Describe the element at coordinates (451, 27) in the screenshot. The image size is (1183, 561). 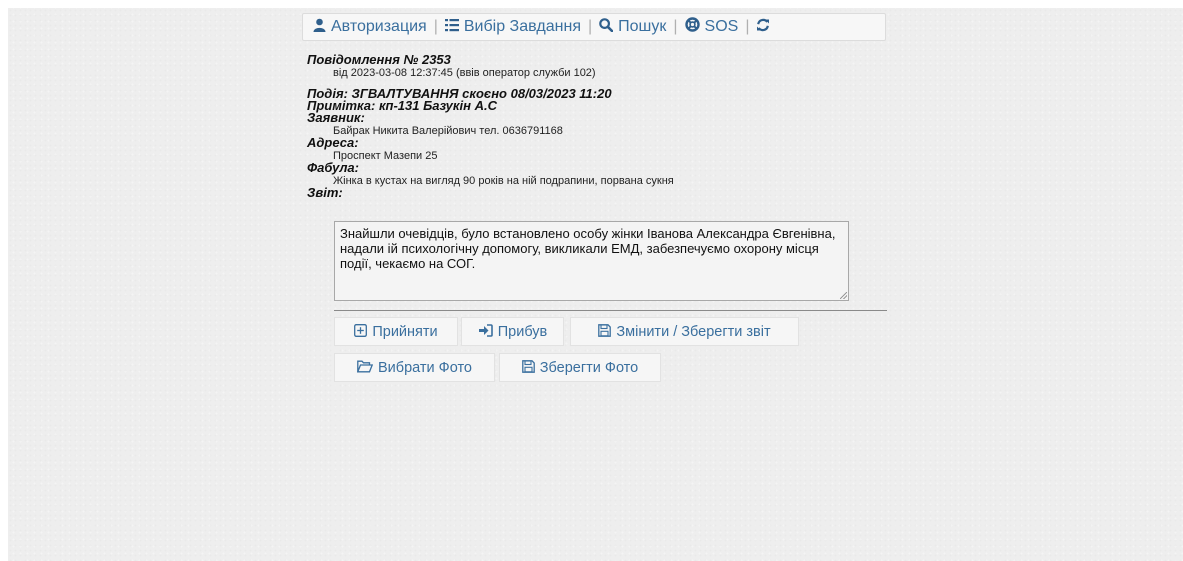
I see `list-icon` at that location.